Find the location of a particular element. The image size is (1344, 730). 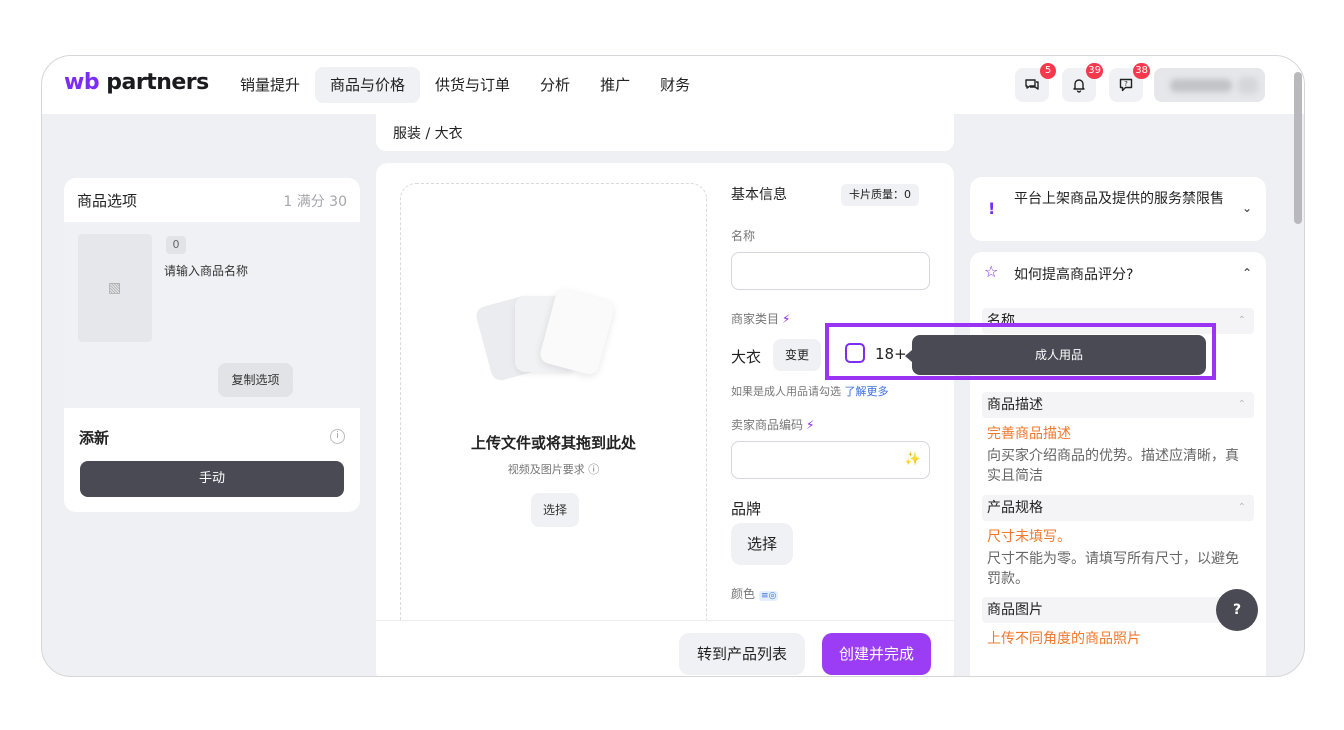

guide-section-title: 产品规格 is located at coordinates (1015, 508).